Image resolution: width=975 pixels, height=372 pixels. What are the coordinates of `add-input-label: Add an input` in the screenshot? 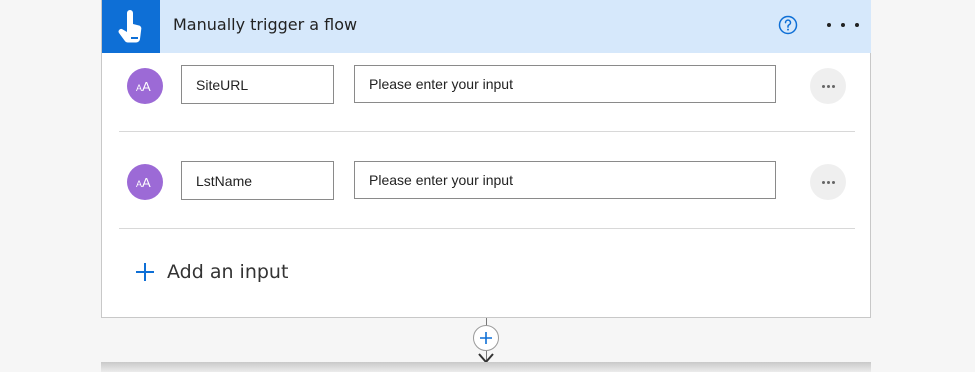 It's located at (228, 272).